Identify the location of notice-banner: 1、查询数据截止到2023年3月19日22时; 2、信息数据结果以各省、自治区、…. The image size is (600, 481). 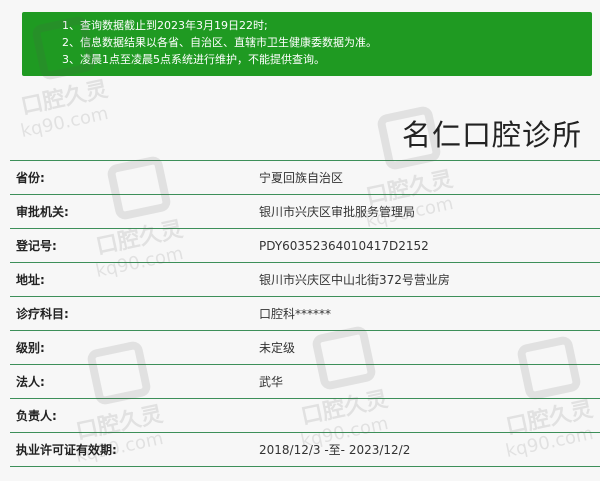
(307, 44).